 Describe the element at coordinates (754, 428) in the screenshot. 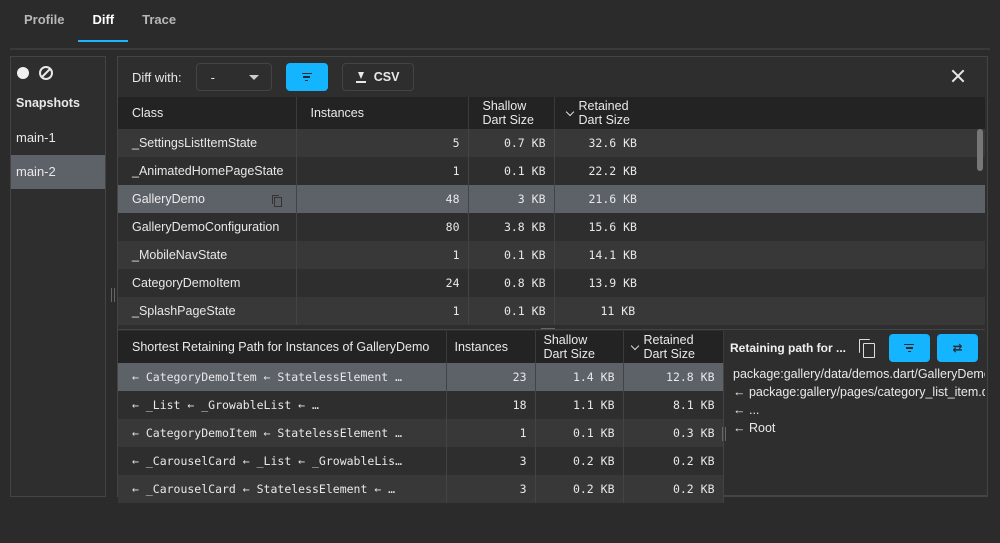

I see `path-line: ← Root` at that location.